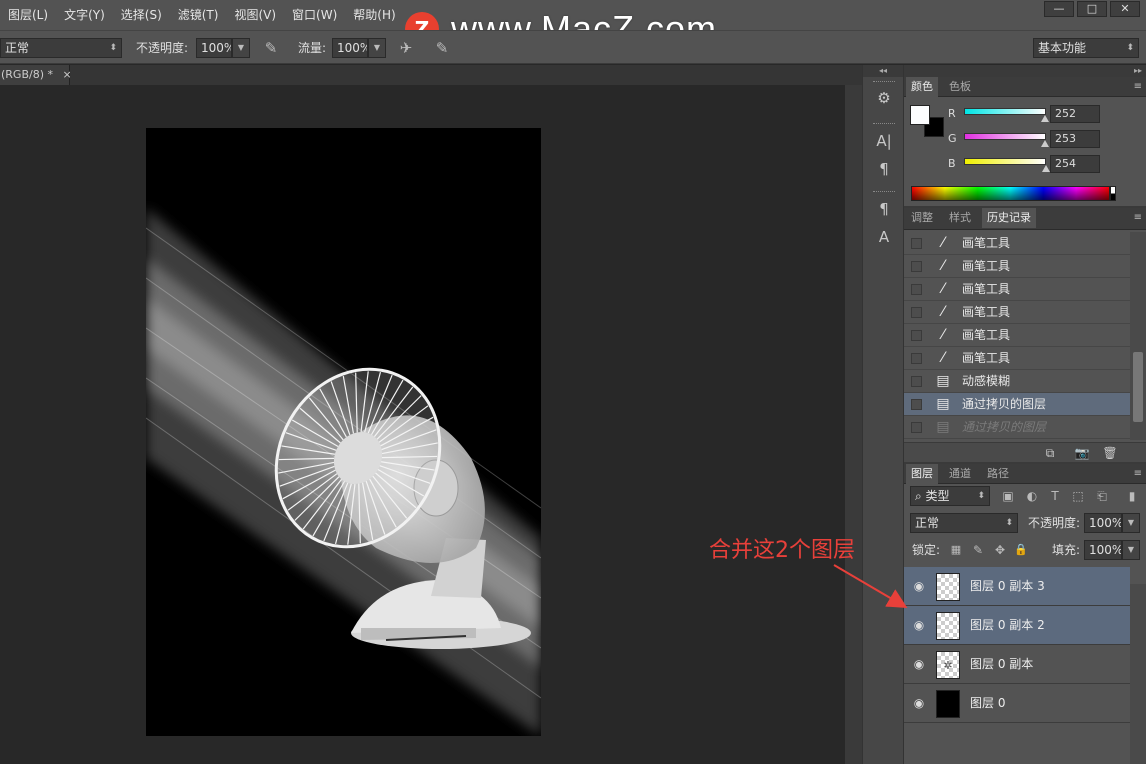 The width and height of the screenshot is (1146, 764). What do you see at coordinates (920, 115) in the screenshot?
I see `foreground-color-swatch` at bounding box center [920, 115].